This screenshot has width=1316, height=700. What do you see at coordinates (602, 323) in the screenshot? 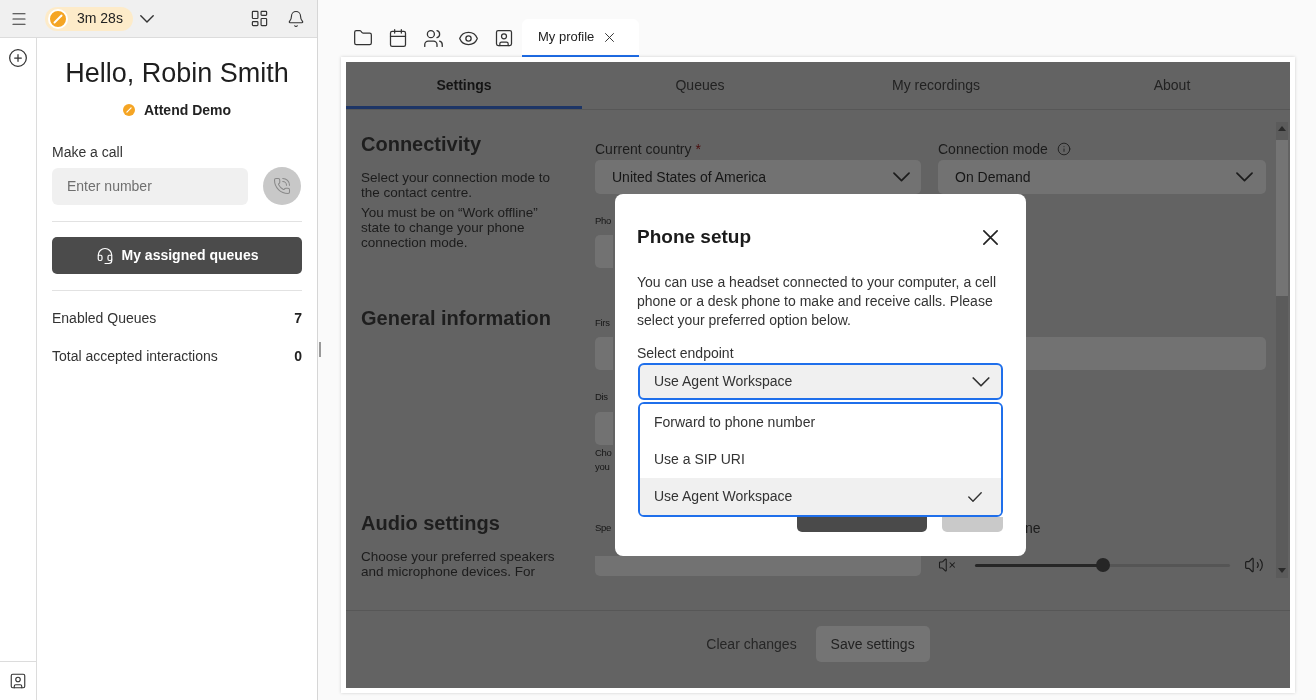
I see `field-label: Firs` at bounding box center [602, 323].